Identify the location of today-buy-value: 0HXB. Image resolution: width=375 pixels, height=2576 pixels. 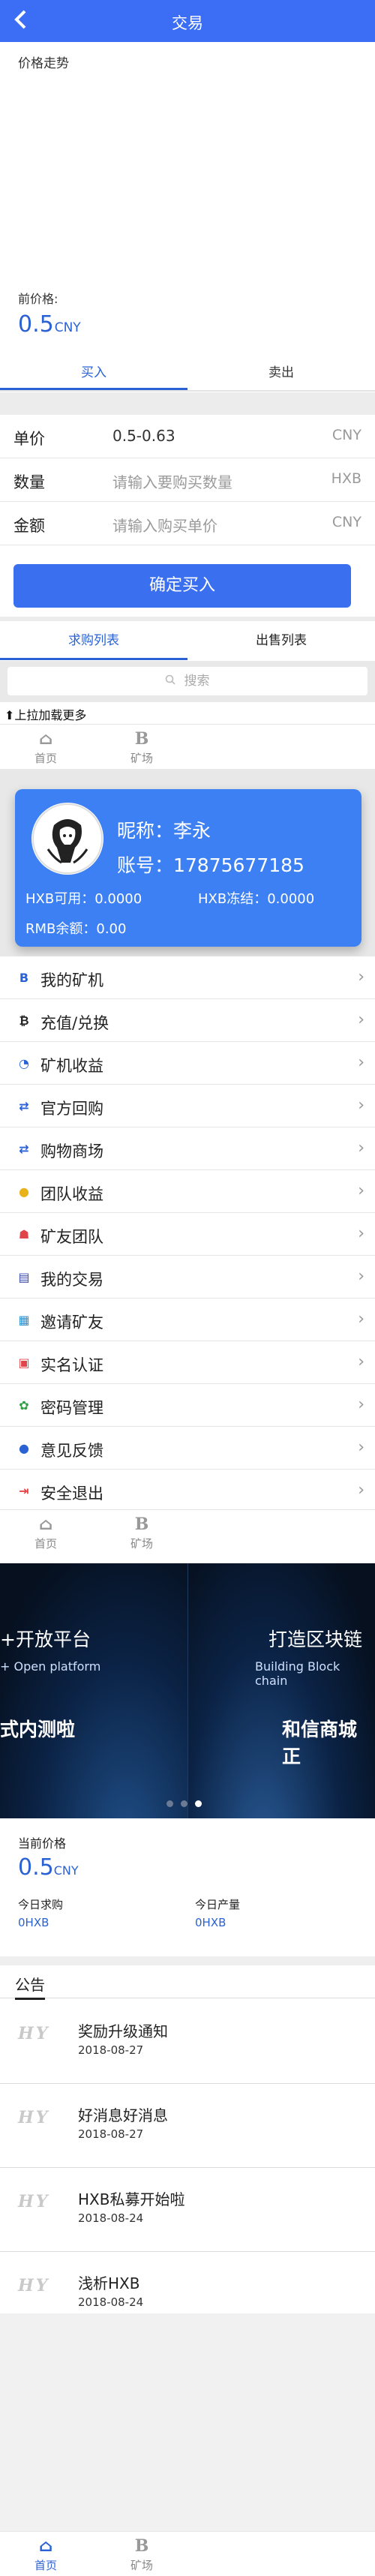
(34, 1922).